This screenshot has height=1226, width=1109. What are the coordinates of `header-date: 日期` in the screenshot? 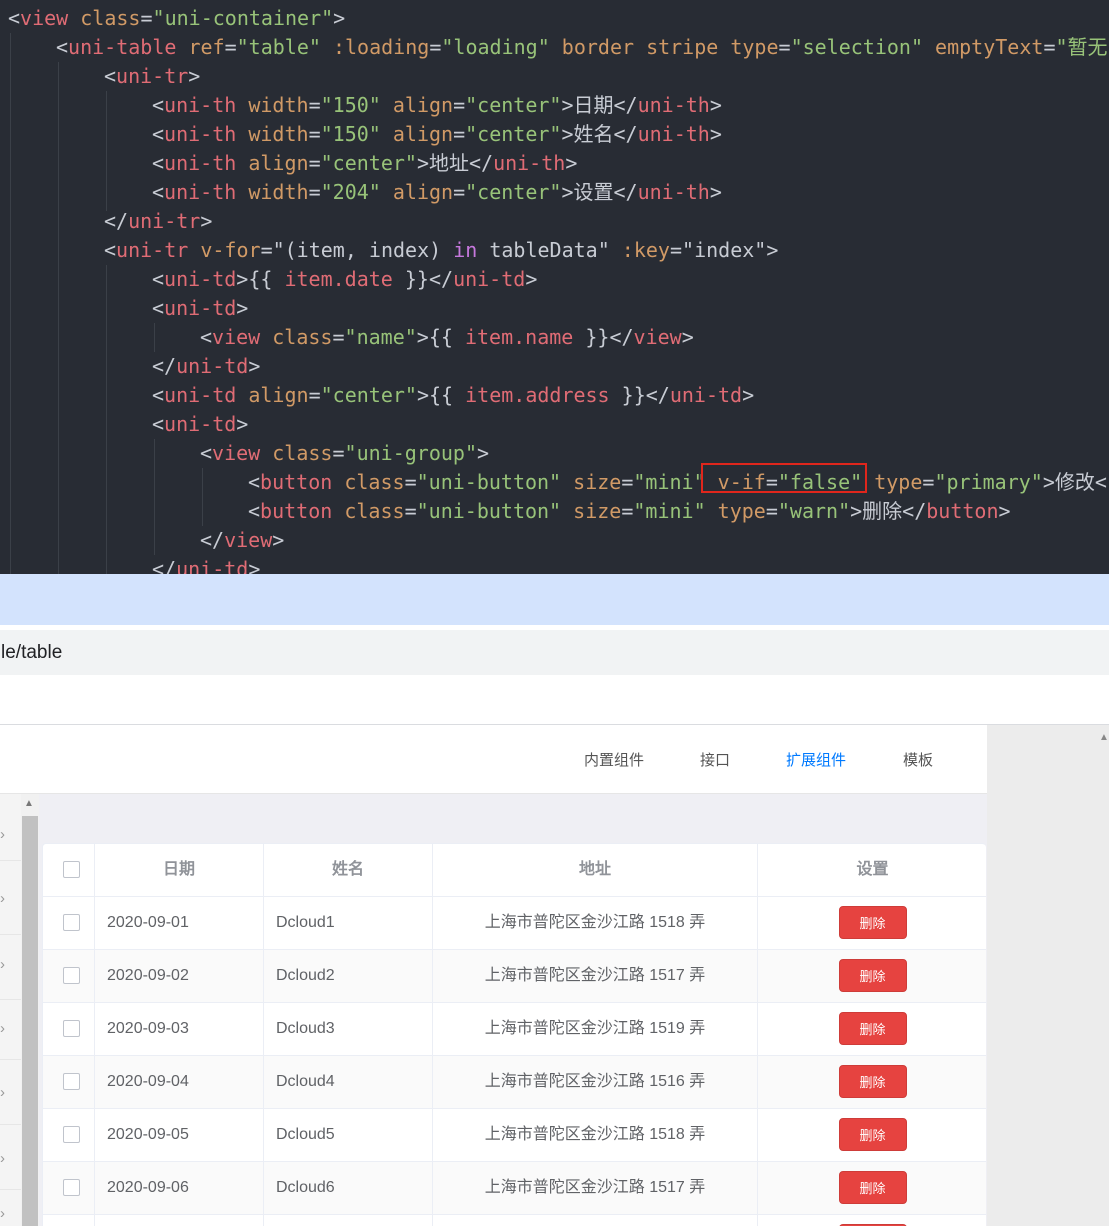 It's located at (179, 870).